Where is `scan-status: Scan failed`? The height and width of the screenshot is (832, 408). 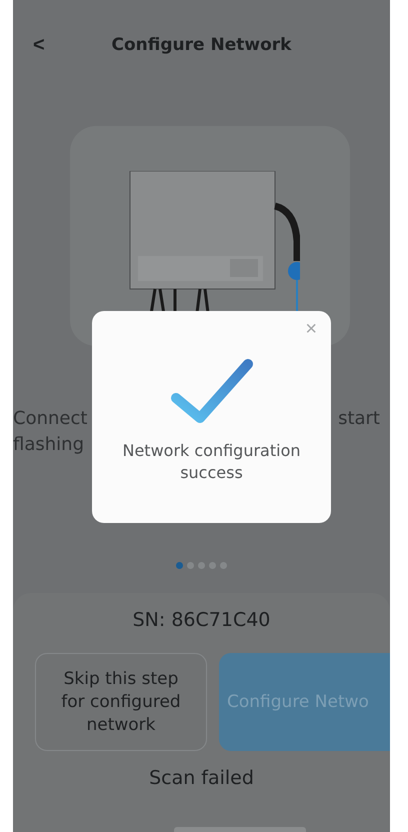 scan-status: Scan failed is located at coordinates (201, 778).